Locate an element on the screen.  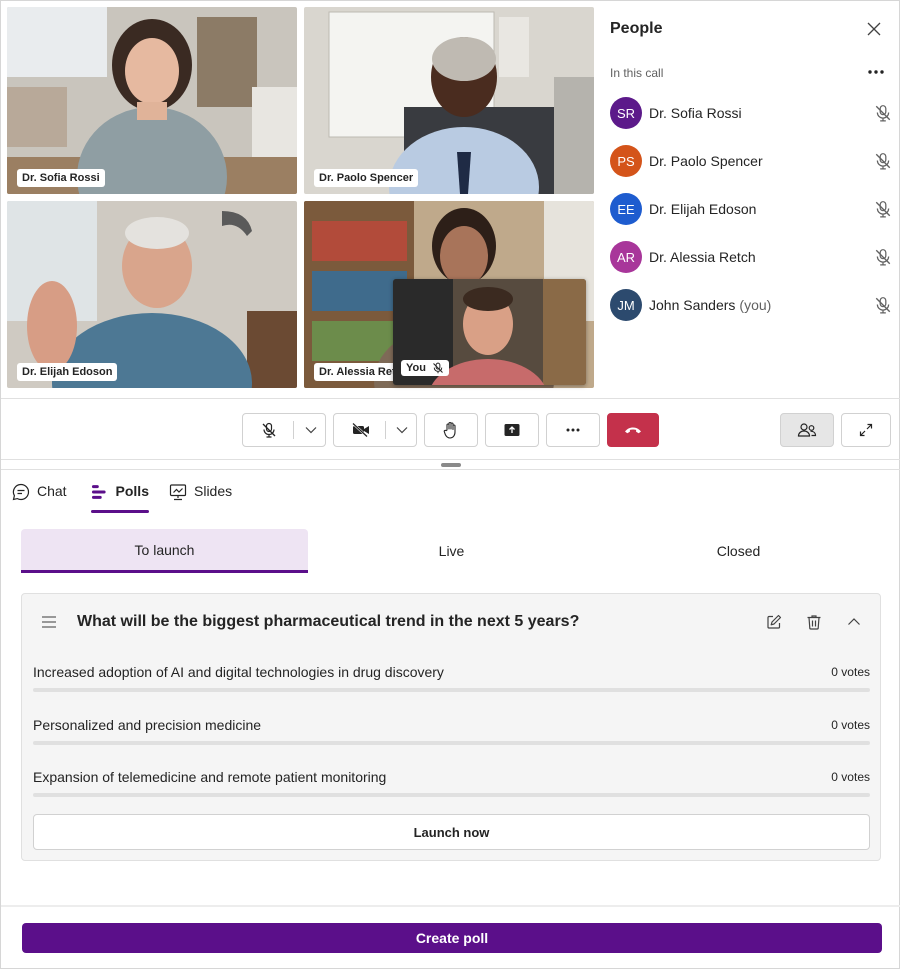
tab-label: Polls is located at coordinates (132, 491).